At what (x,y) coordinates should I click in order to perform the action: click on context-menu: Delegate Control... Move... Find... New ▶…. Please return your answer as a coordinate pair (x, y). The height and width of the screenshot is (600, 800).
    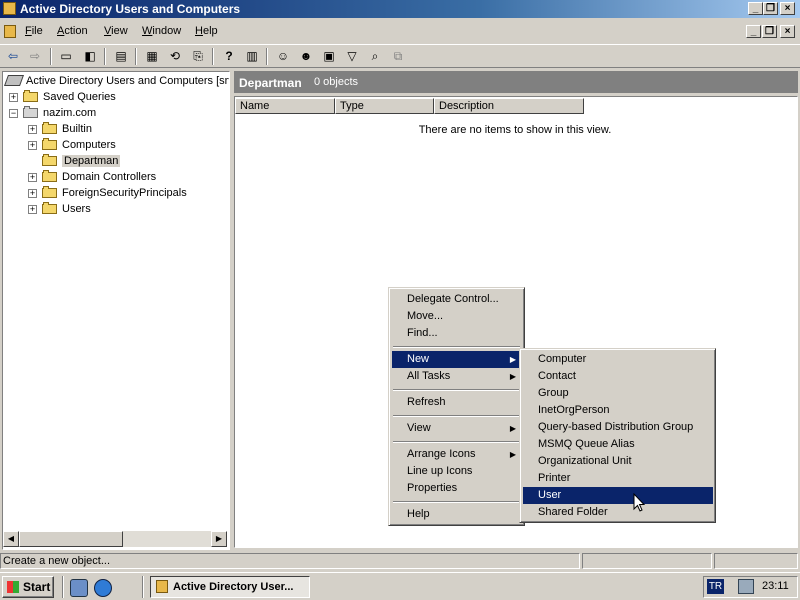
    Looking at the image, I should click on (456, 406).